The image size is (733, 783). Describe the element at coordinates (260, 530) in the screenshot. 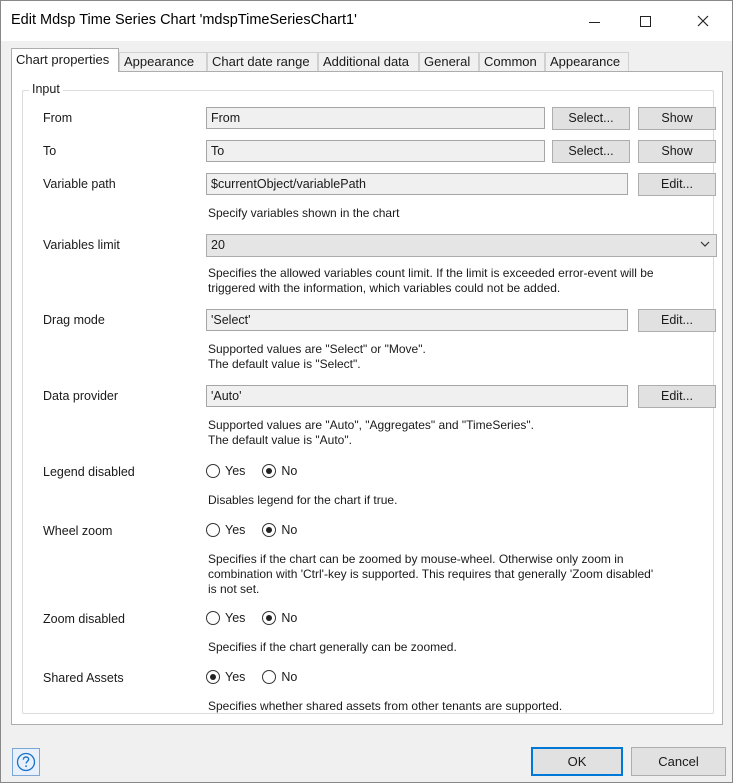

I see `wheel-zoom-radio-group: Yes No` at that location.